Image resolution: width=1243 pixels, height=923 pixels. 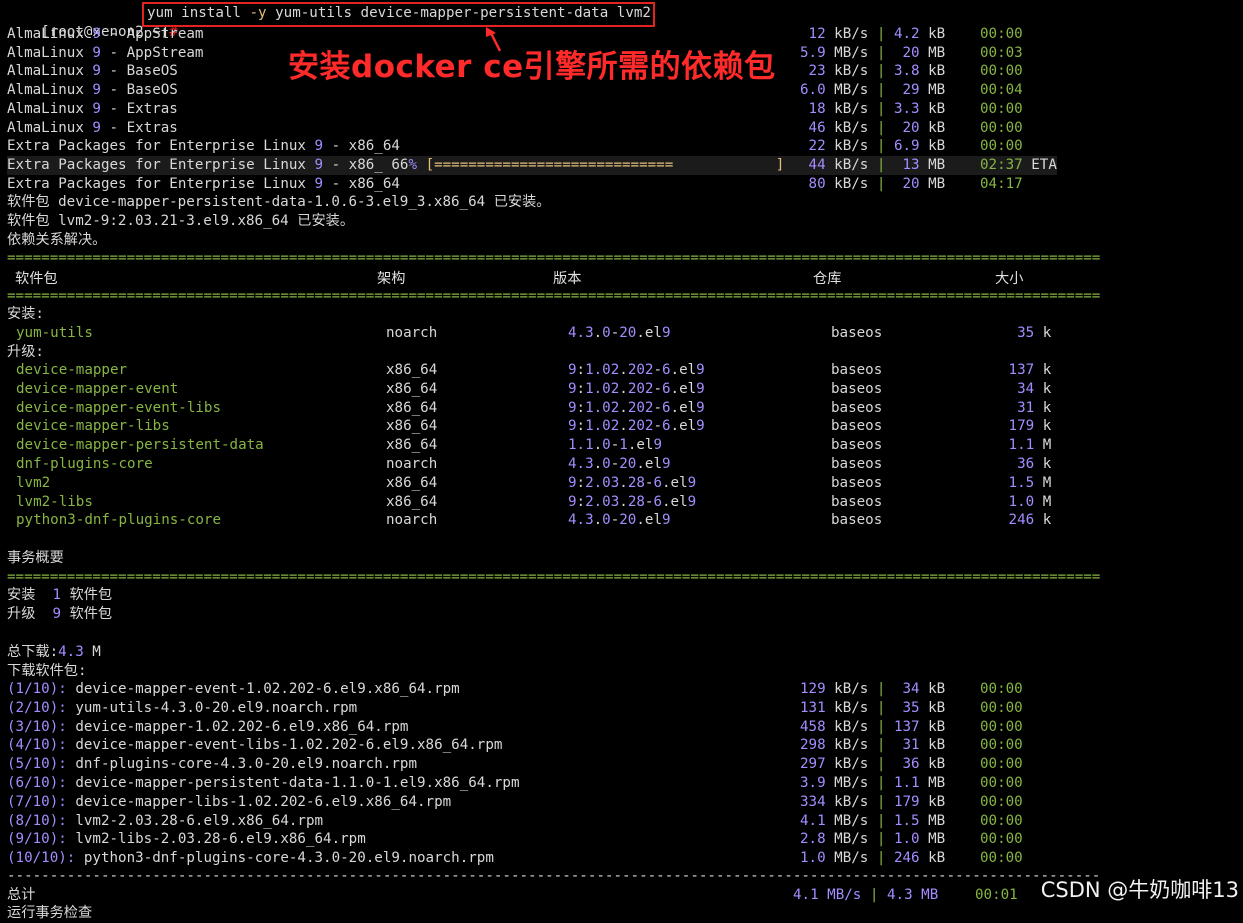 I want to click on download-speed-size: 131 kB/s | 35 kB, so click(x=873, y=707).